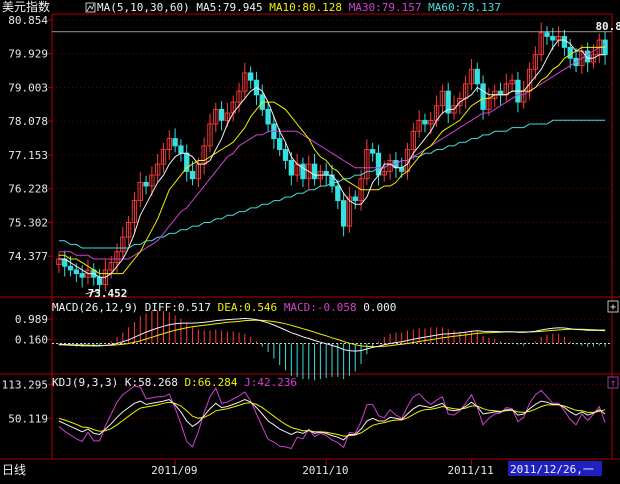 This screenshot has width=620, height=484. I want to click on price-tick-label: 75.302, so click(28, 222).